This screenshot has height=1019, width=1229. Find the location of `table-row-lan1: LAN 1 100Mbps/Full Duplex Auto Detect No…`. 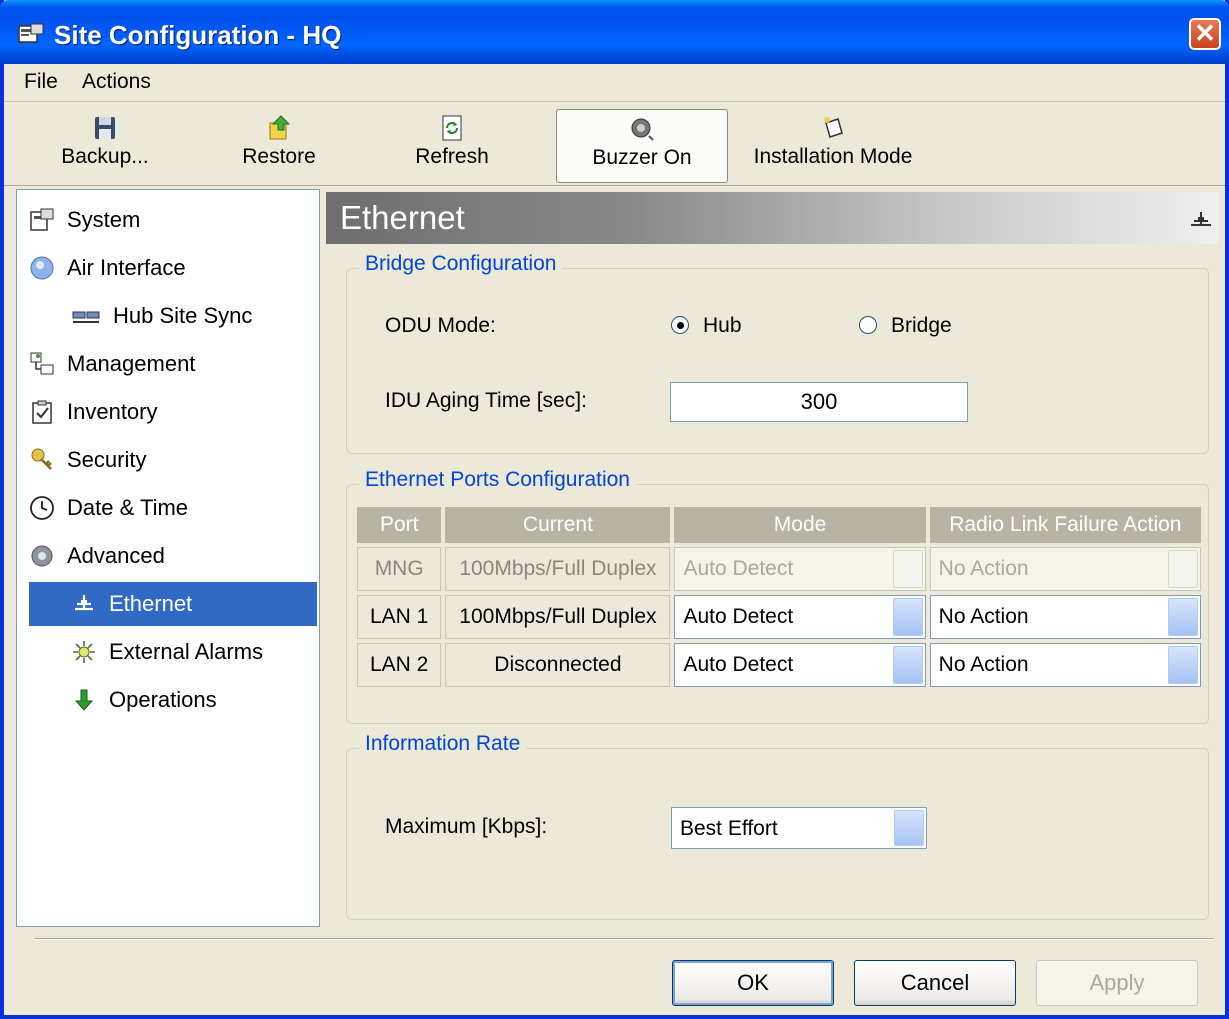

table-row-lan1: LAN 1 100Mbps/Full Duplex Auto Detect No… is located at coordinates (779, 617).